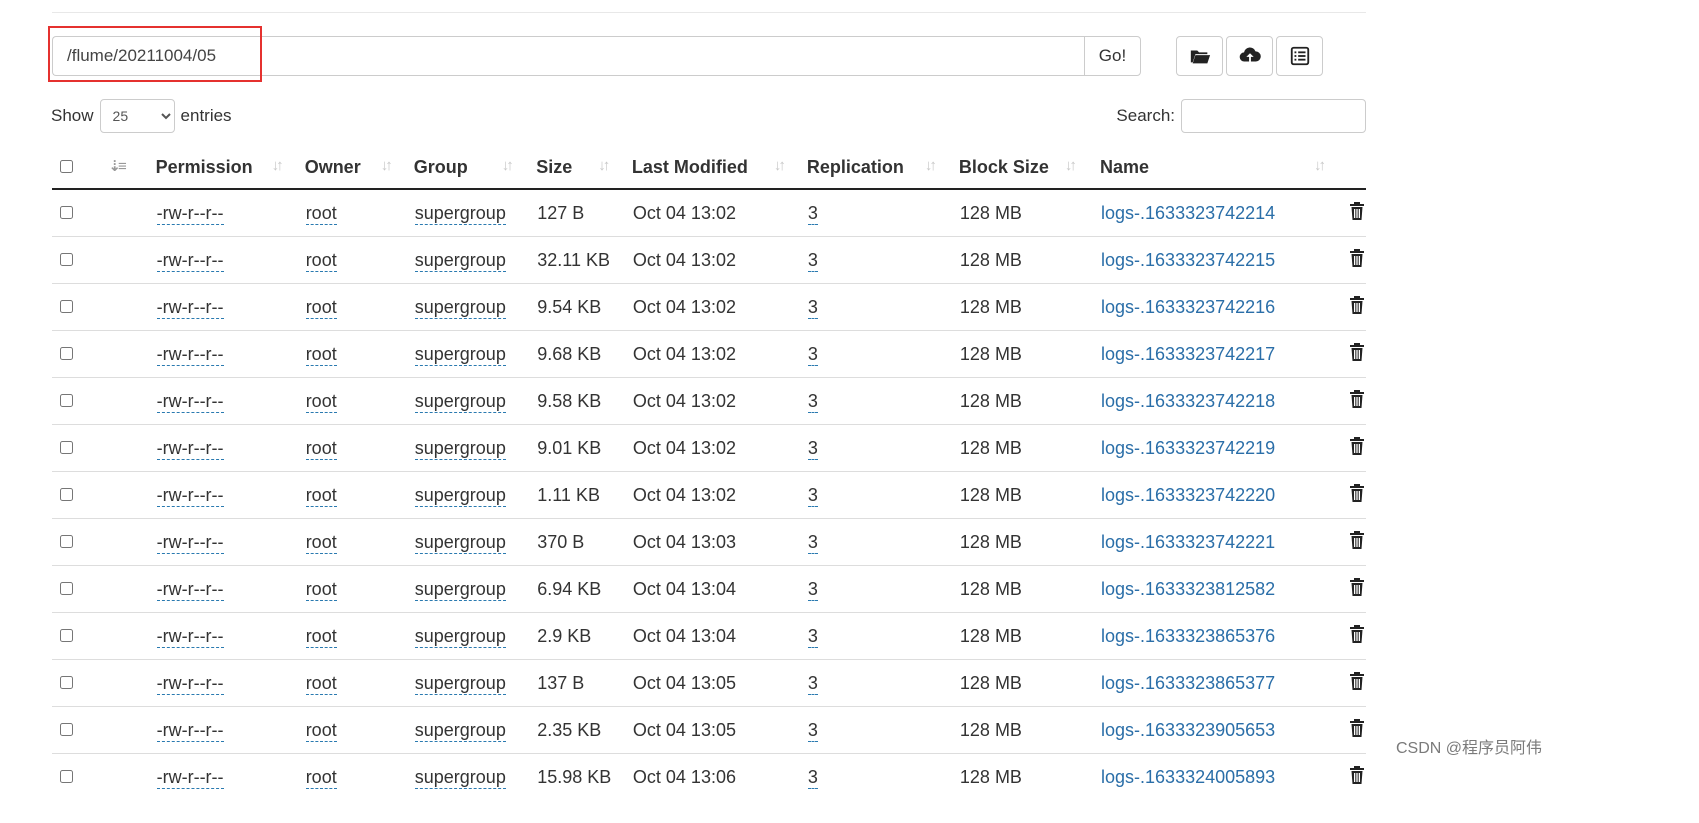 Image resolution: width=1699 pixels, height=823 pixels. Describe the element at coordinates (1188, 307) in the screenshot. I see `file-name-link: logs-.1633323742216` at that location.